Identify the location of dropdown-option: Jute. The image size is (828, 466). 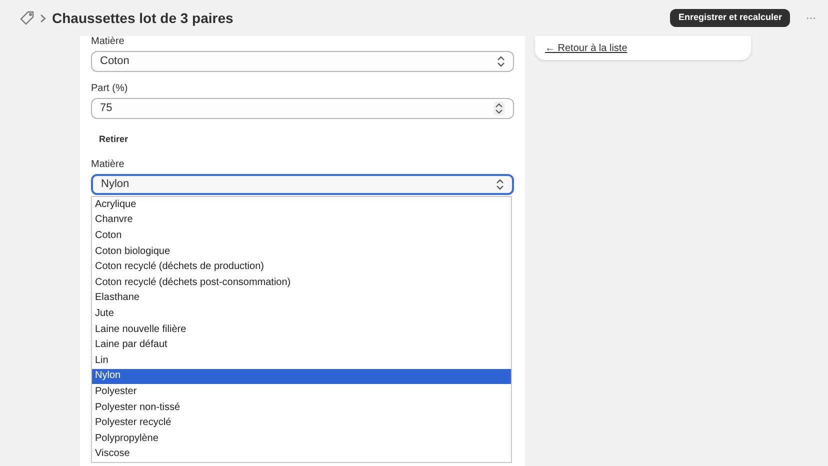
(301, 314).